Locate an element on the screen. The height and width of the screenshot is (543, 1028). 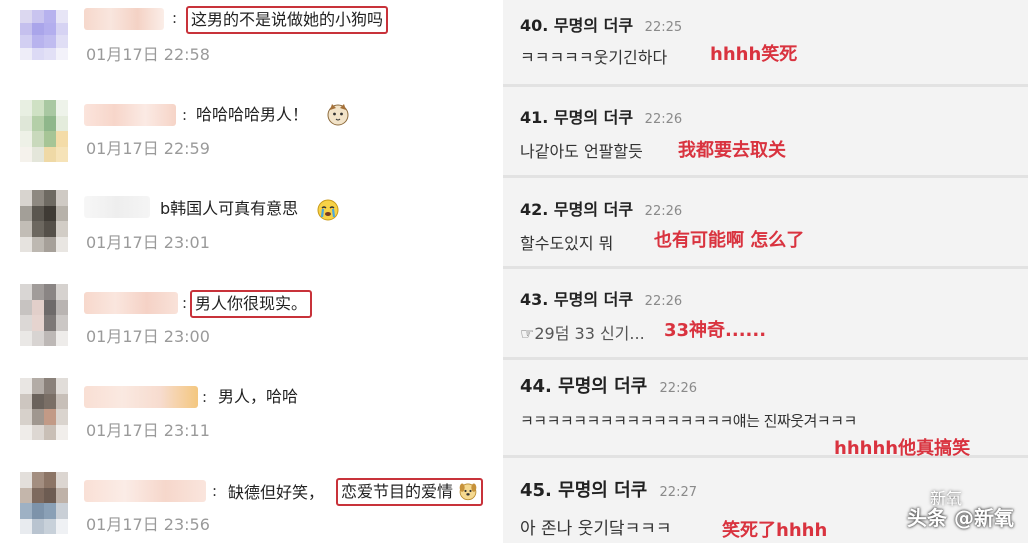
post-korean-text: 할수도있지 뭐 is located at coordinates (567, 243).